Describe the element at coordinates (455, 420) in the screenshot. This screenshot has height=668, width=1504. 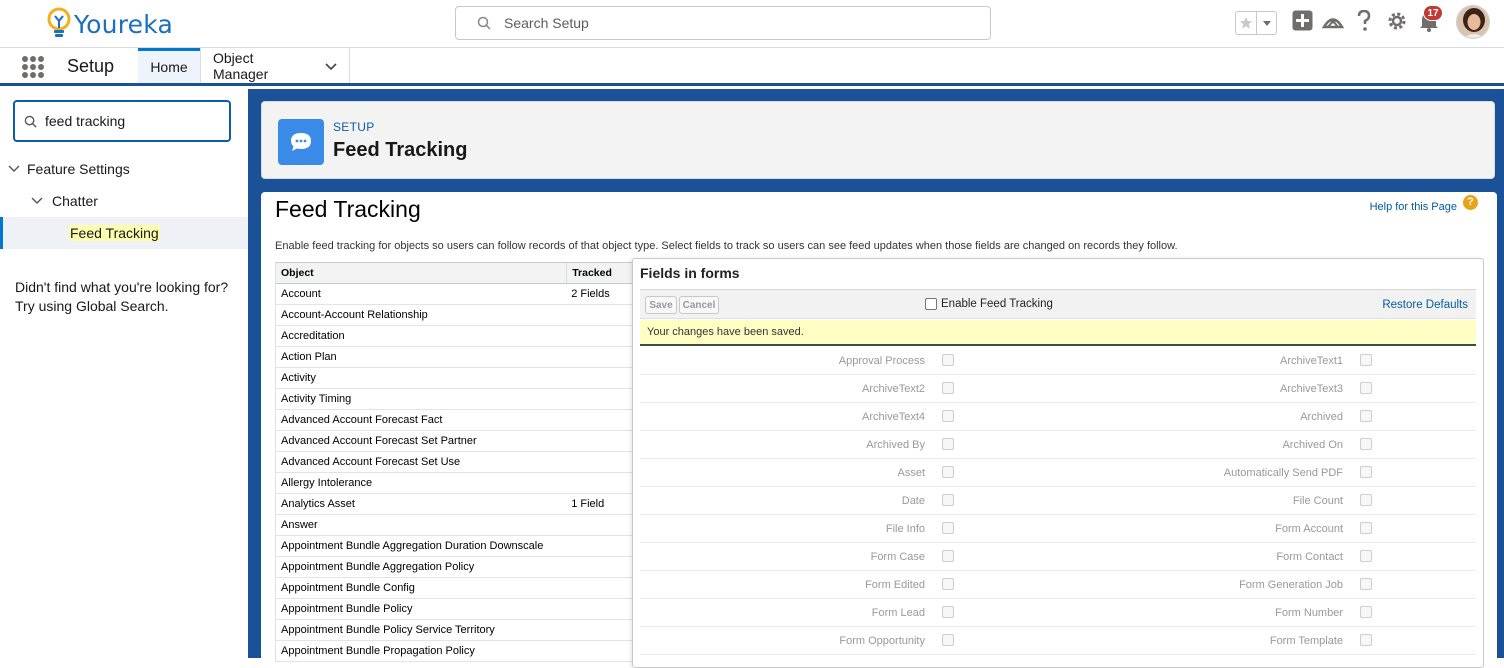
I see `table-row: Advanced Account Forecast Fact` at that location.